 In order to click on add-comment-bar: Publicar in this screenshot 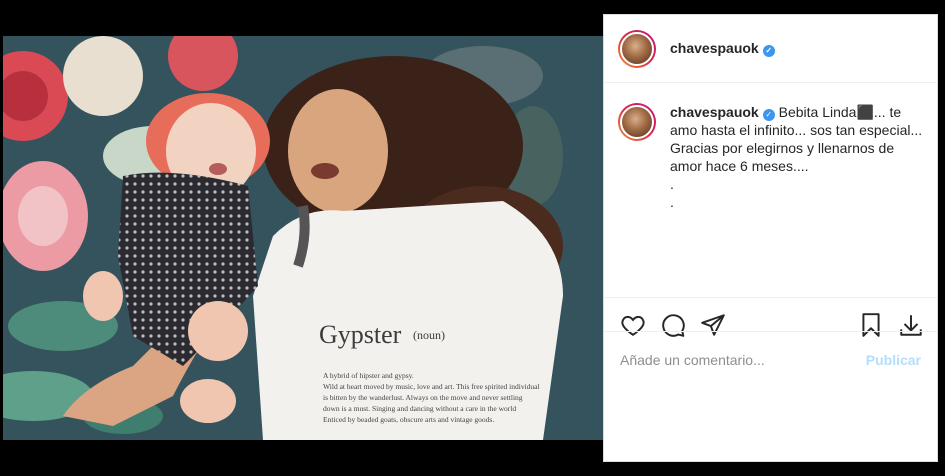, I will do `click(770, 359)`.